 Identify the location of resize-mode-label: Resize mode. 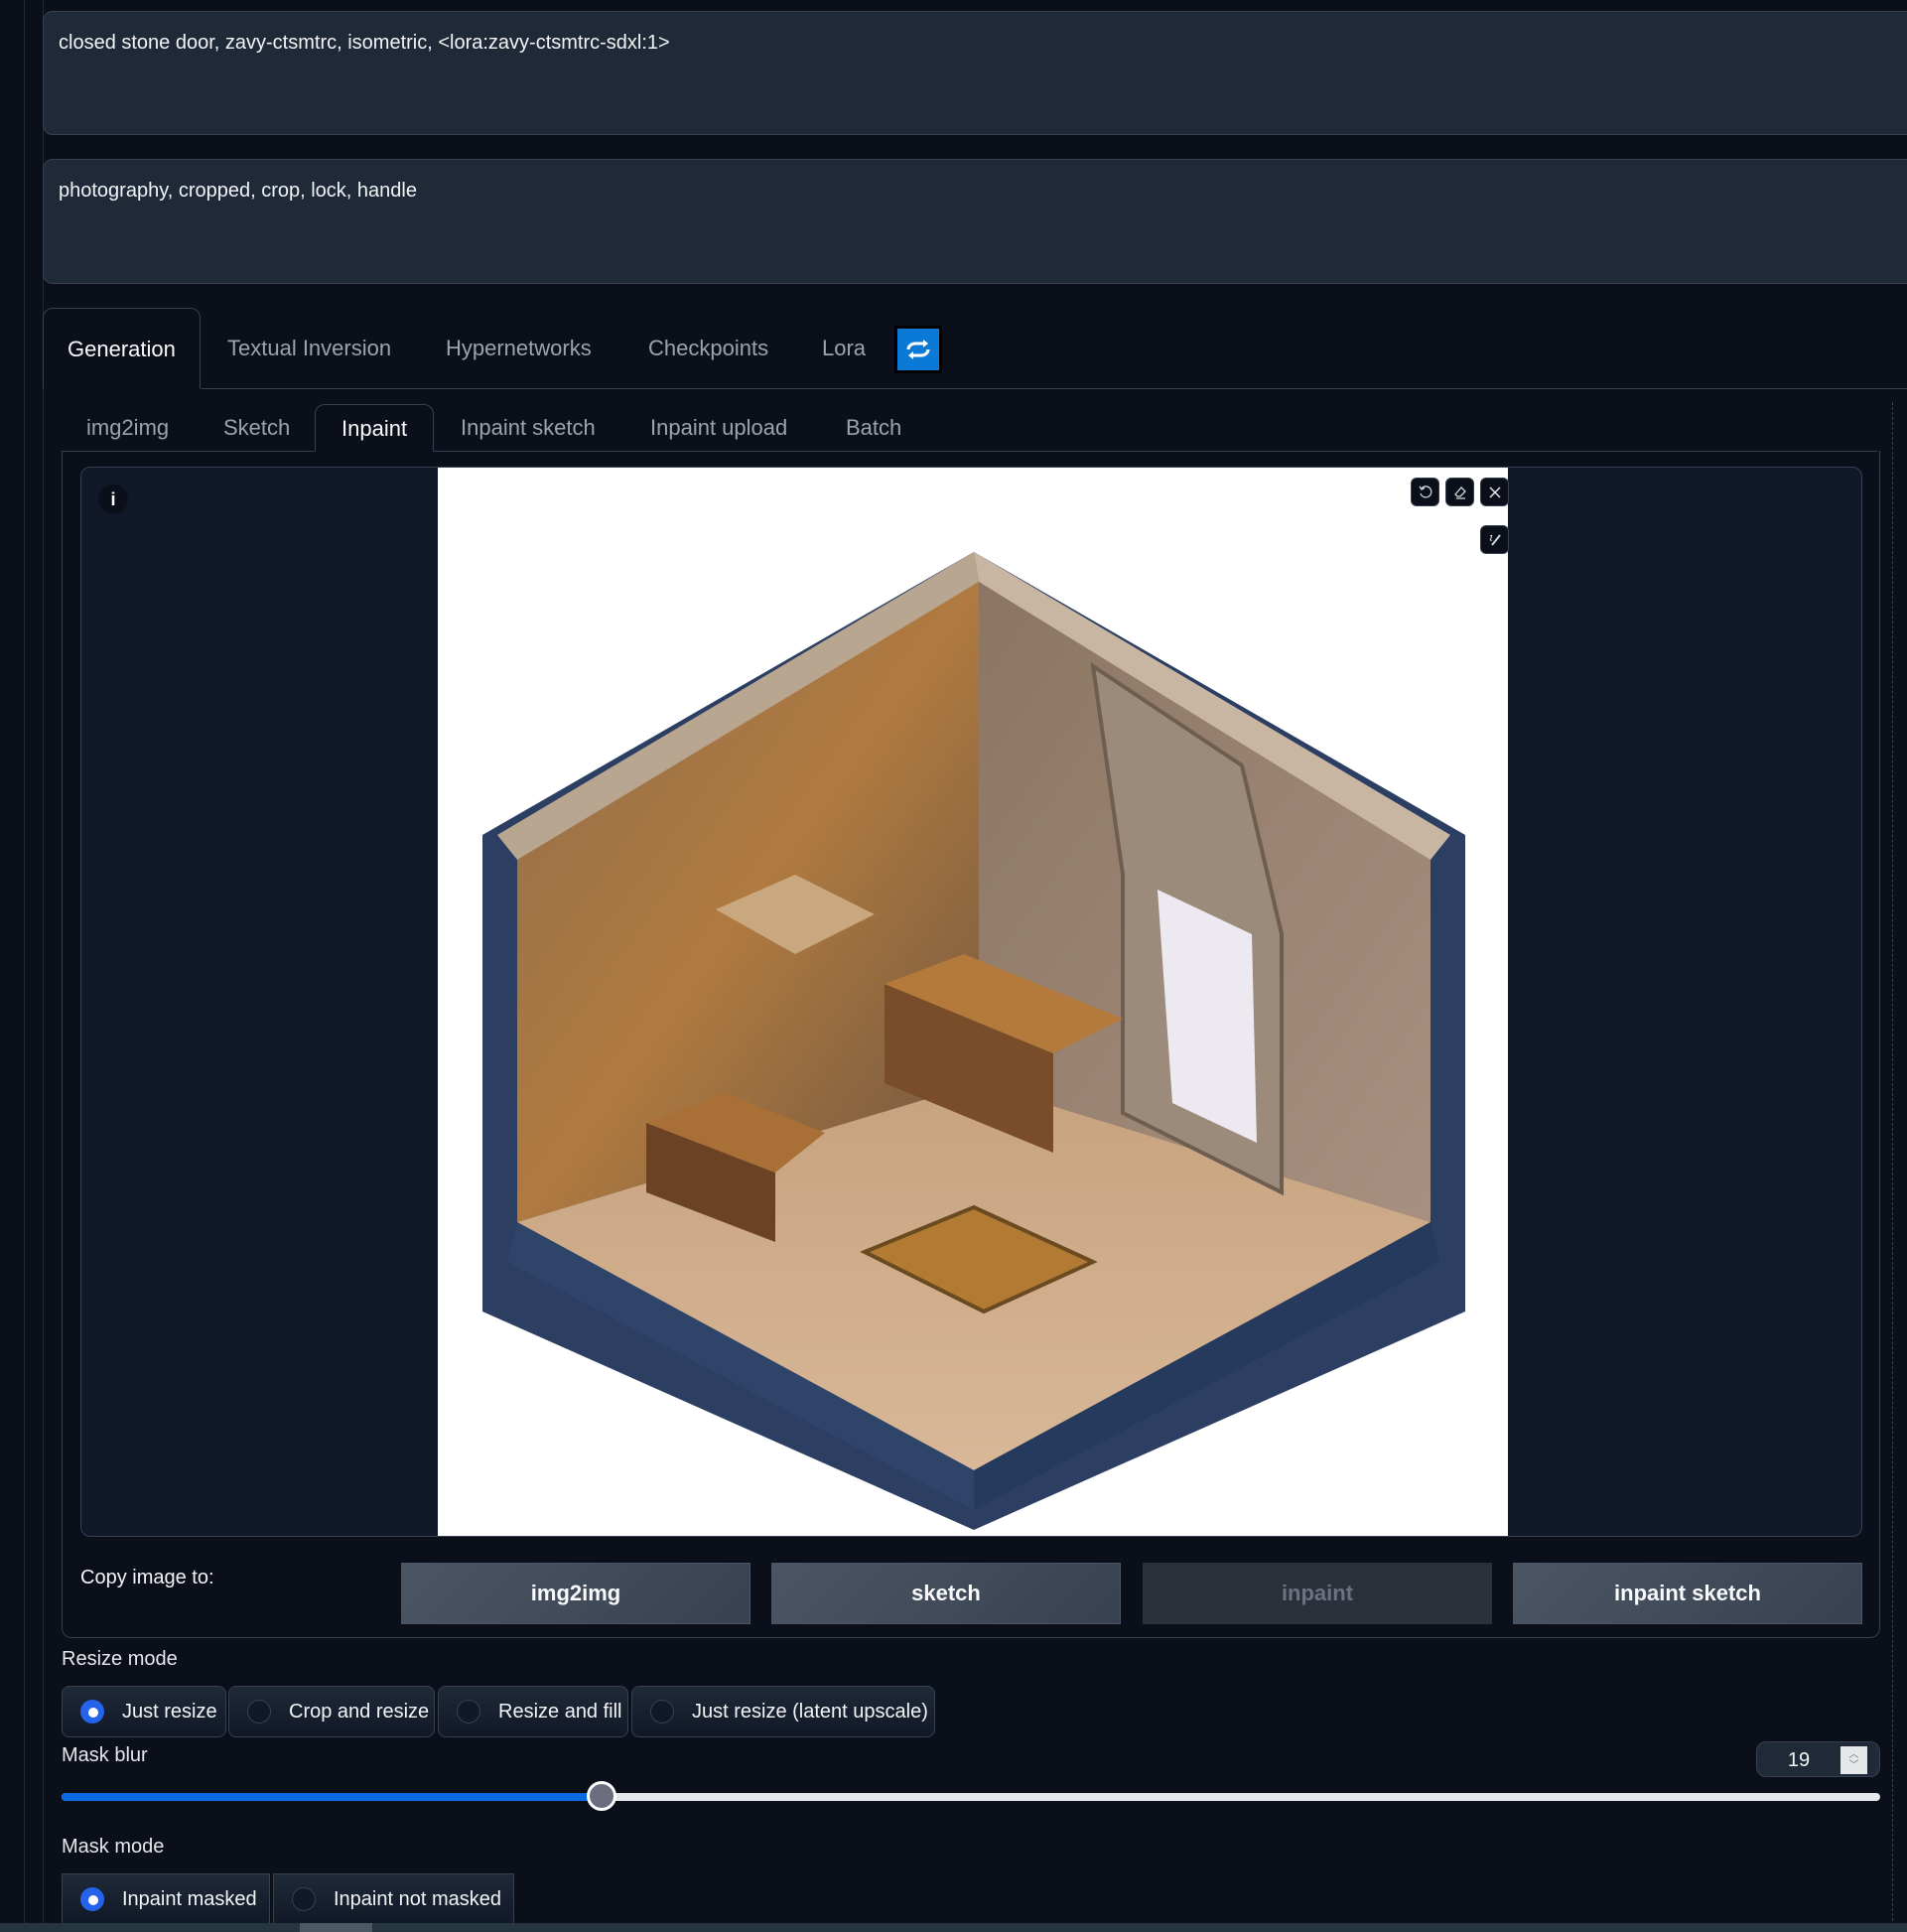
(120, 1659).